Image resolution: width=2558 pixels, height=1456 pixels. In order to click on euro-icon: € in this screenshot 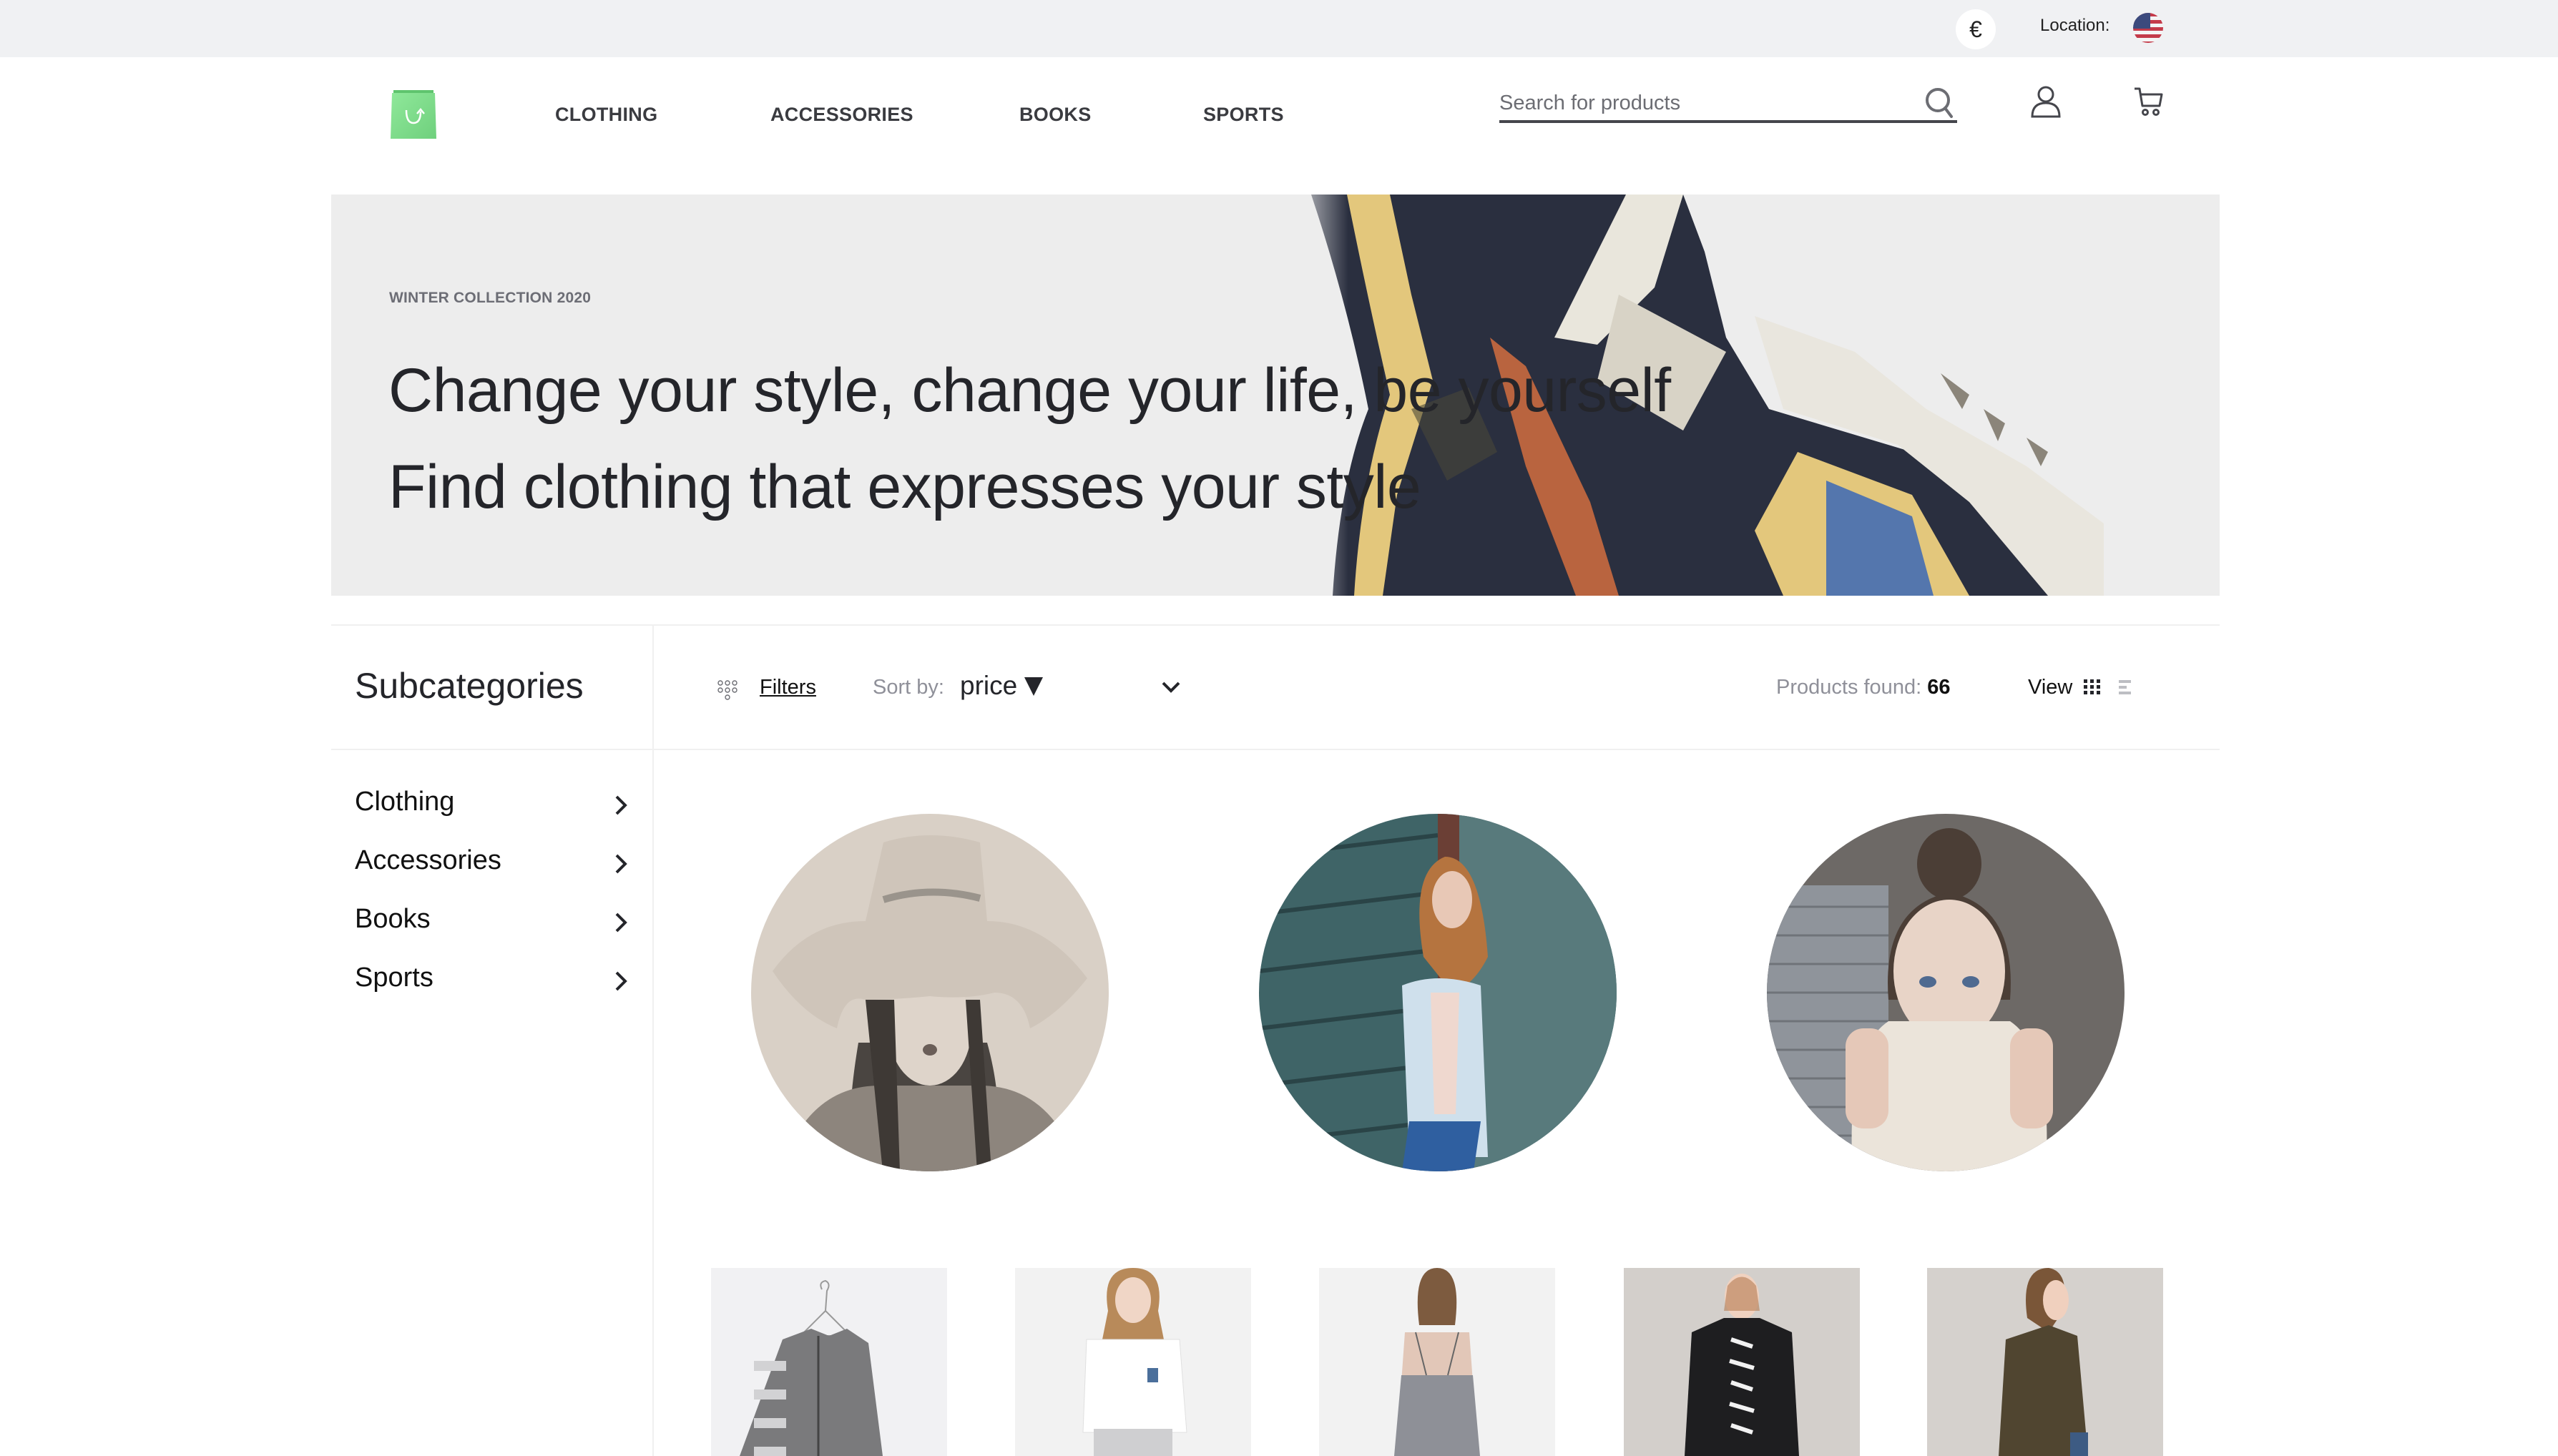, I will do `click(1976, 29)`.